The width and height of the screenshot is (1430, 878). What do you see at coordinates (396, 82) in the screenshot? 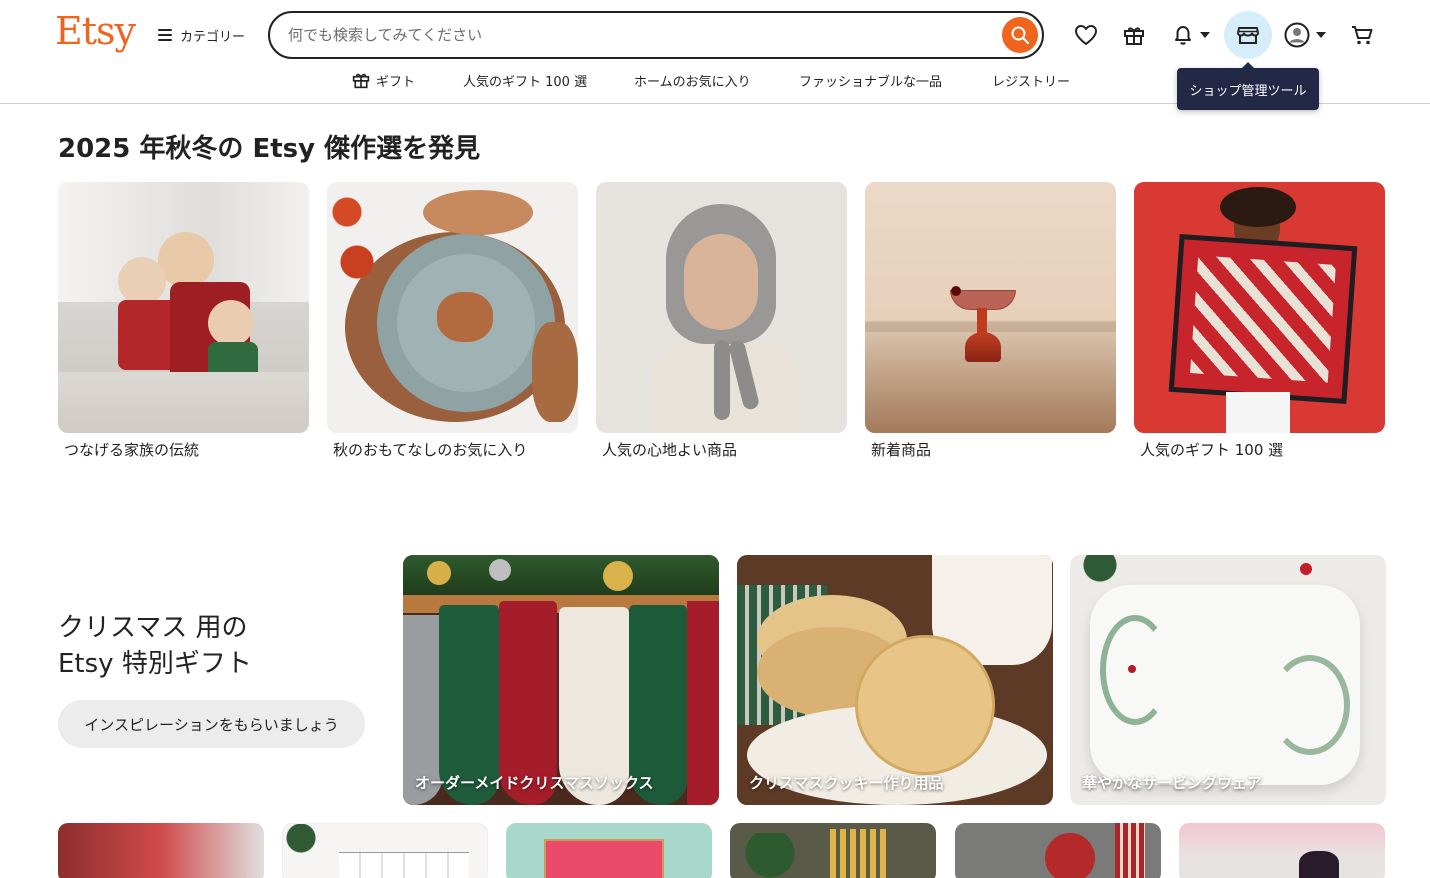
I see `subnav-label: ギフト` at bounding box center [396, 82].